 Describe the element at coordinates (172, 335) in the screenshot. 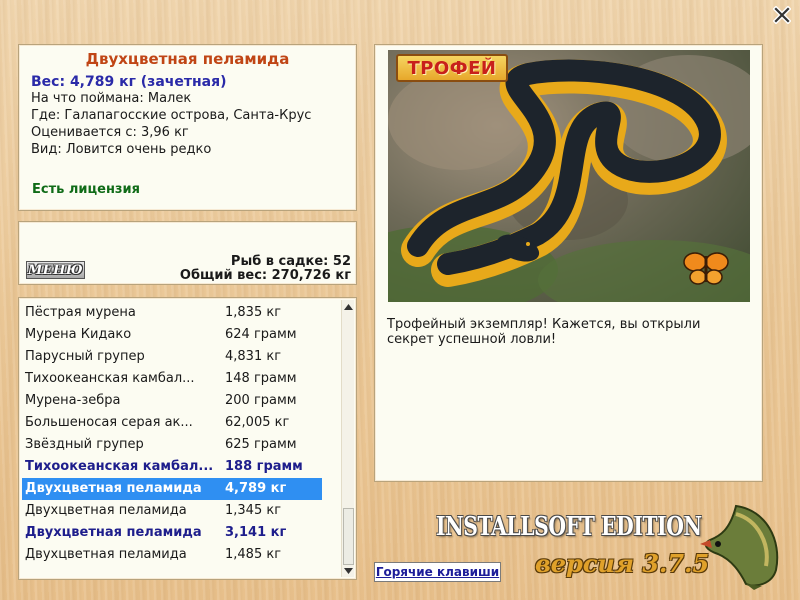

I see `catch-list-row: Мурена Кидако 624 грамм` at that location.